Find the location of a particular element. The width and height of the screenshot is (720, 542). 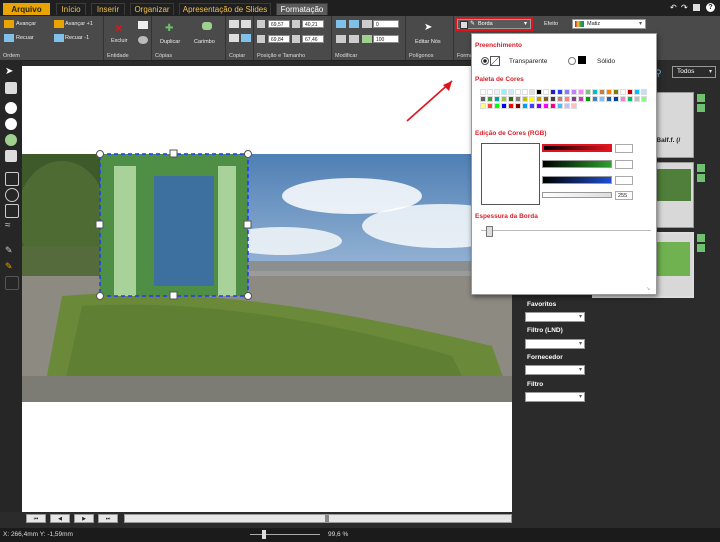

opacity-field: 100 is located at coordinates (386, 39).